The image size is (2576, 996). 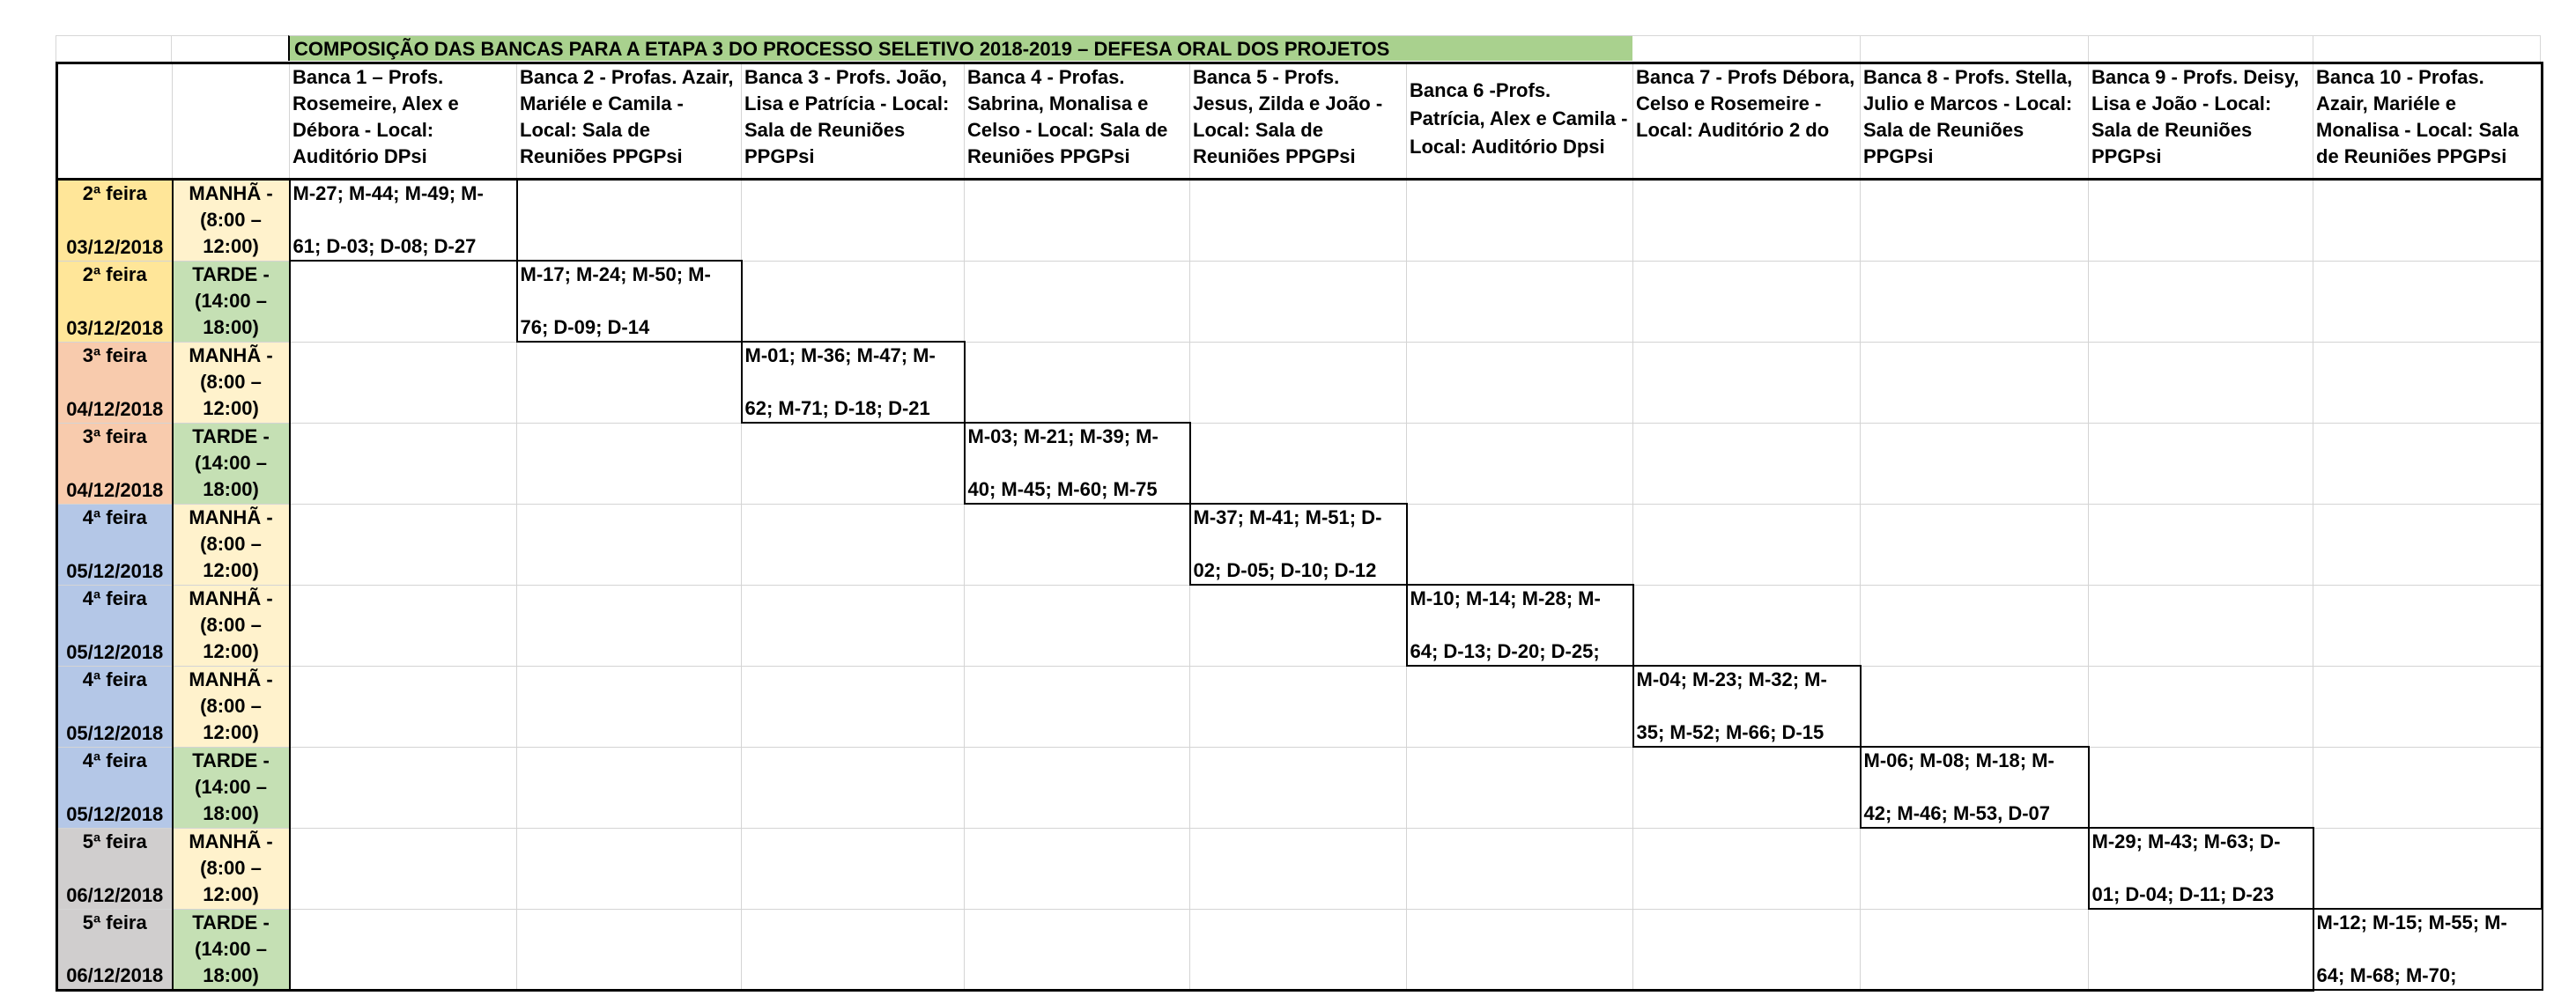 What do you see at coordinates (115, 354) in the screenshot?
I see `day-name: 3ª feira` at bounding box center [115, 354].